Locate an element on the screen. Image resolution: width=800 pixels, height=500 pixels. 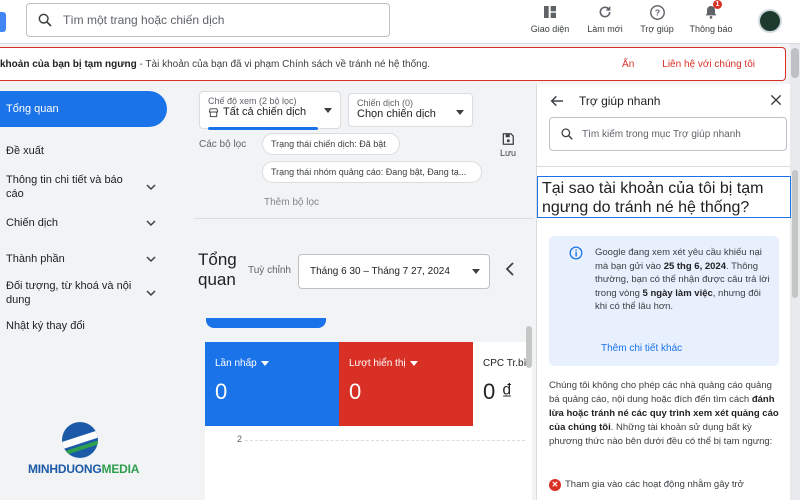
refresh-button: Làm mới is located at coordinates (605, 18).